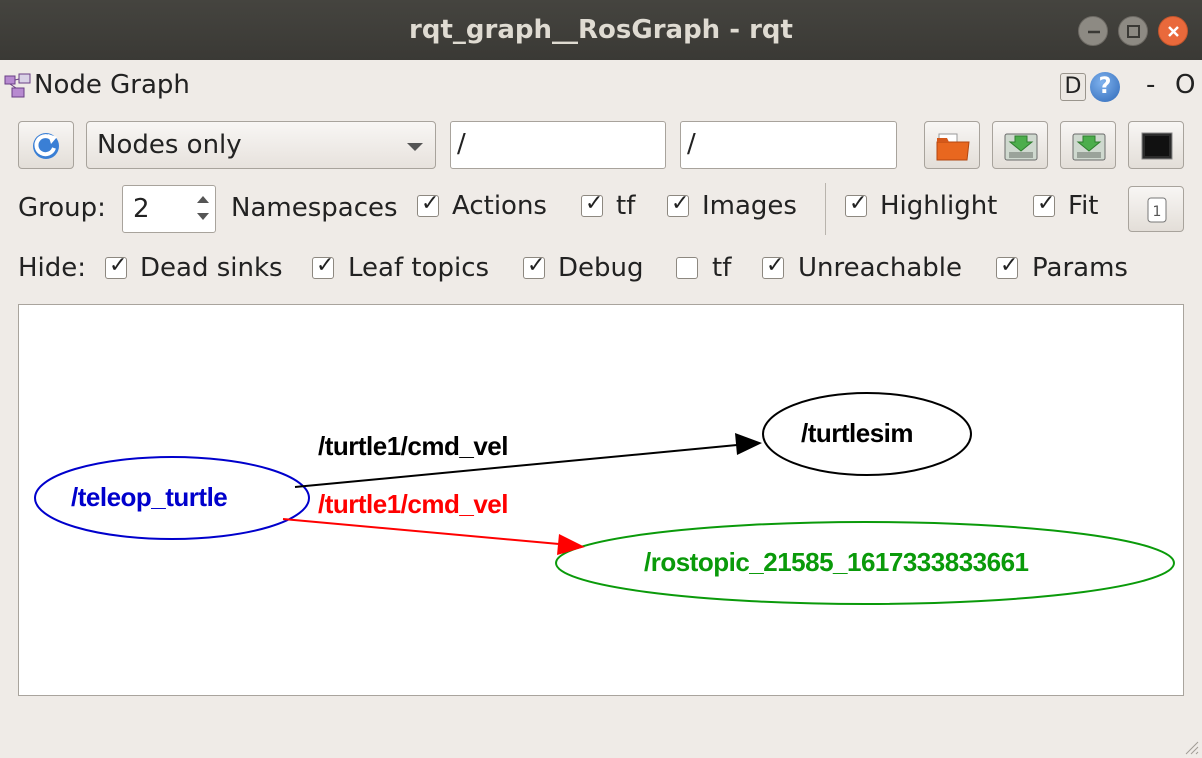 The width and height of the screenshot is (1202, 758). I want to click on fit-label: Fit, so click(1083, 206).